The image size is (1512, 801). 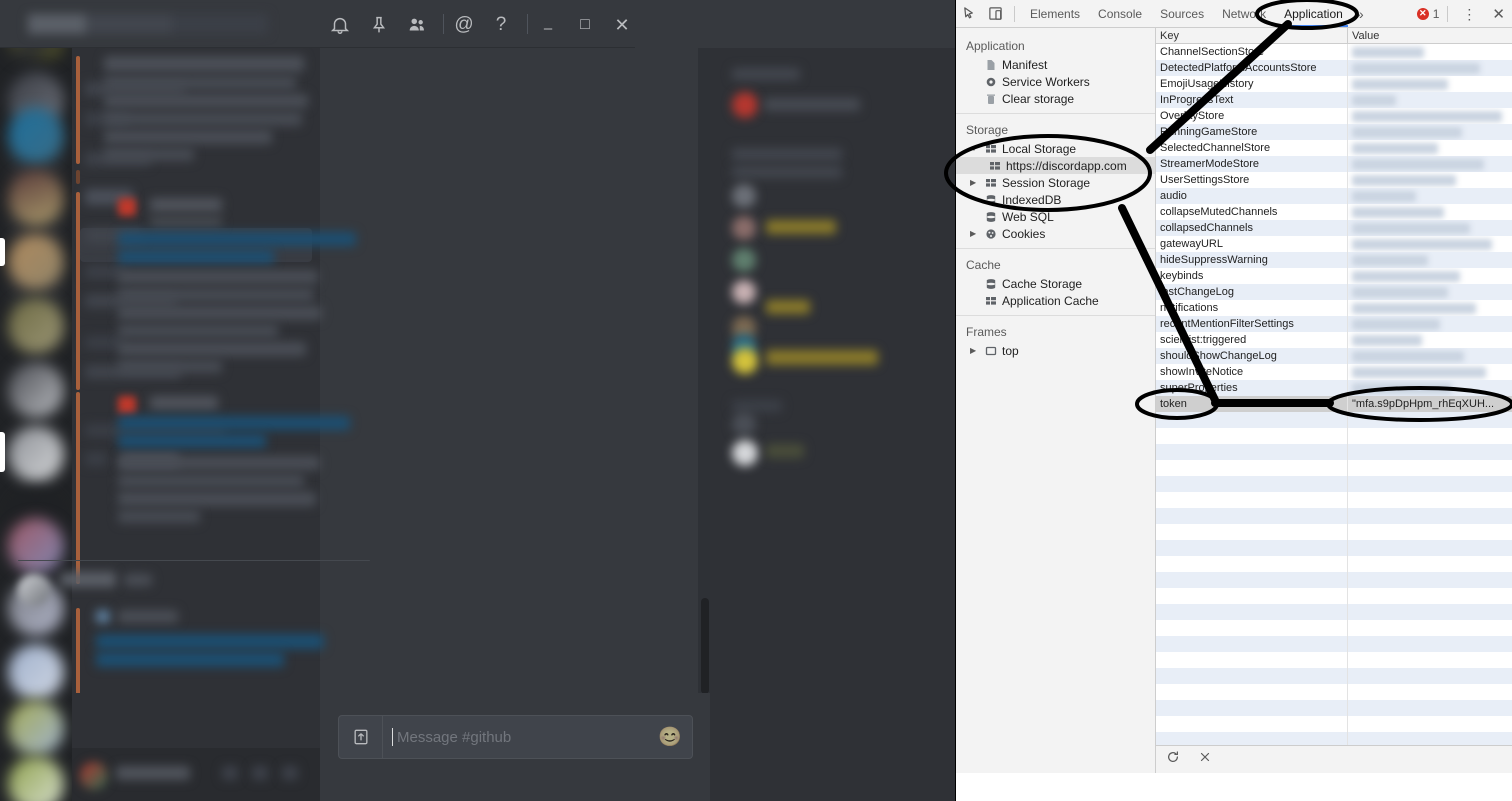 I want to click on members-icon, so click(x=417, y=25).